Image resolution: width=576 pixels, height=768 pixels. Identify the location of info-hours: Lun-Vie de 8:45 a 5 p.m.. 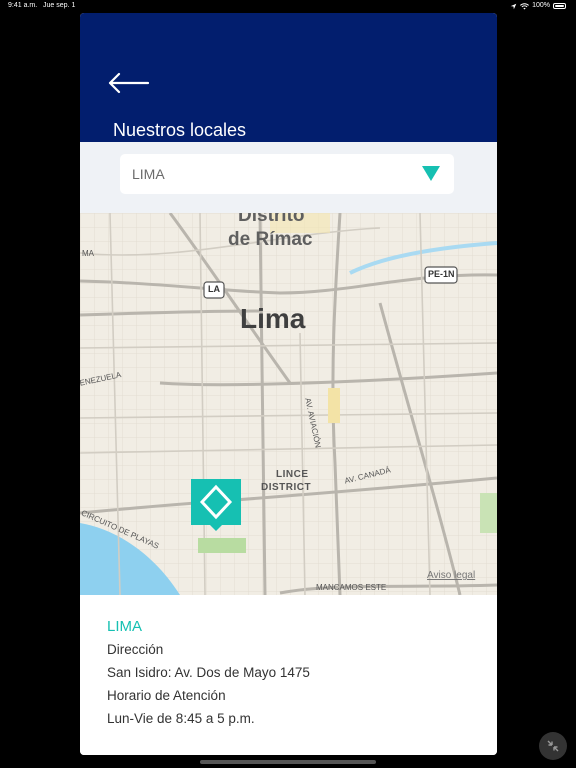
(181, 718).